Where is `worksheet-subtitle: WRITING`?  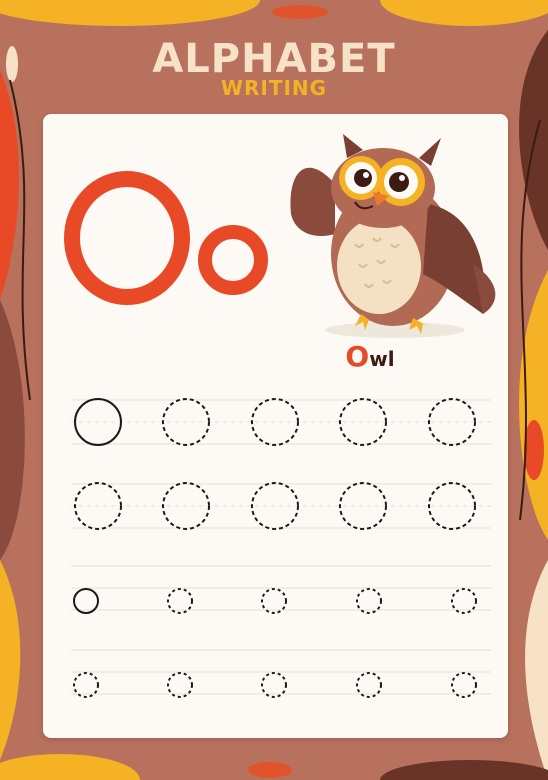
worksheet-subtitle: WRITING is located at coordinates (274, 88).